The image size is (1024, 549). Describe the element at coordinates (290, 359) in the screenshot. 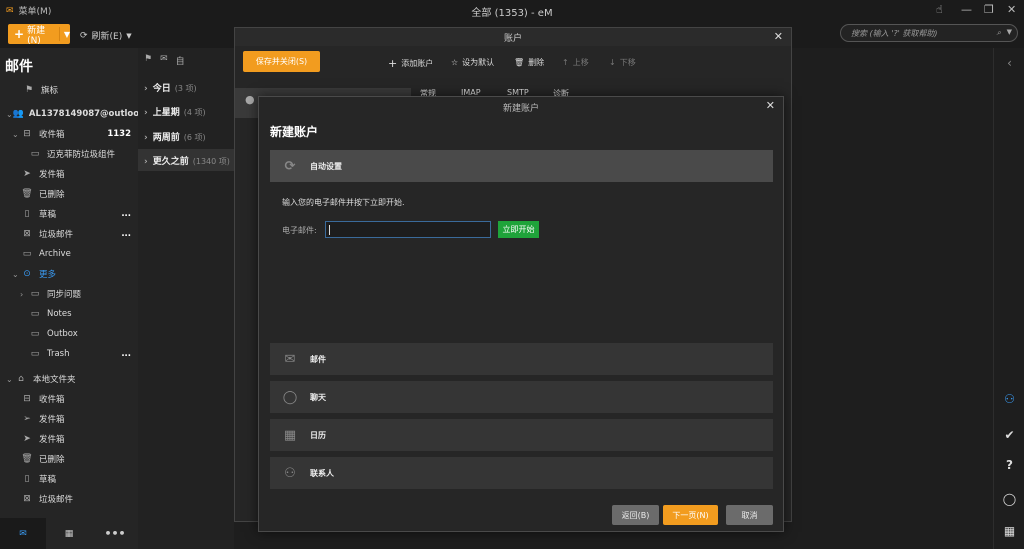

I see `mail-icon: ✉` at that location.